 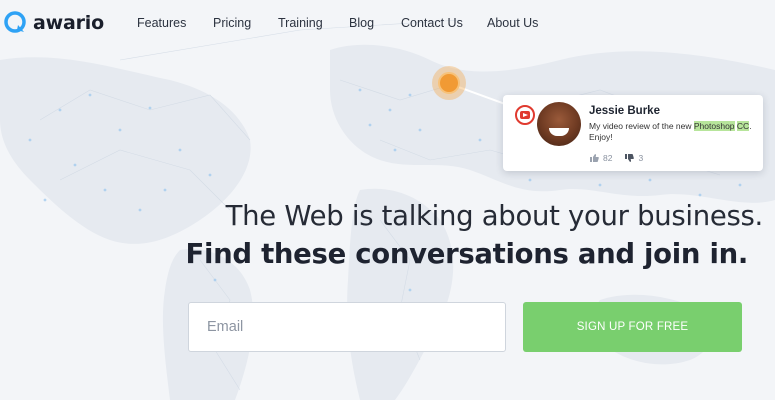 I want to click on hero-subheadline: Find these conversations and join in., so click(x=467, y=254).